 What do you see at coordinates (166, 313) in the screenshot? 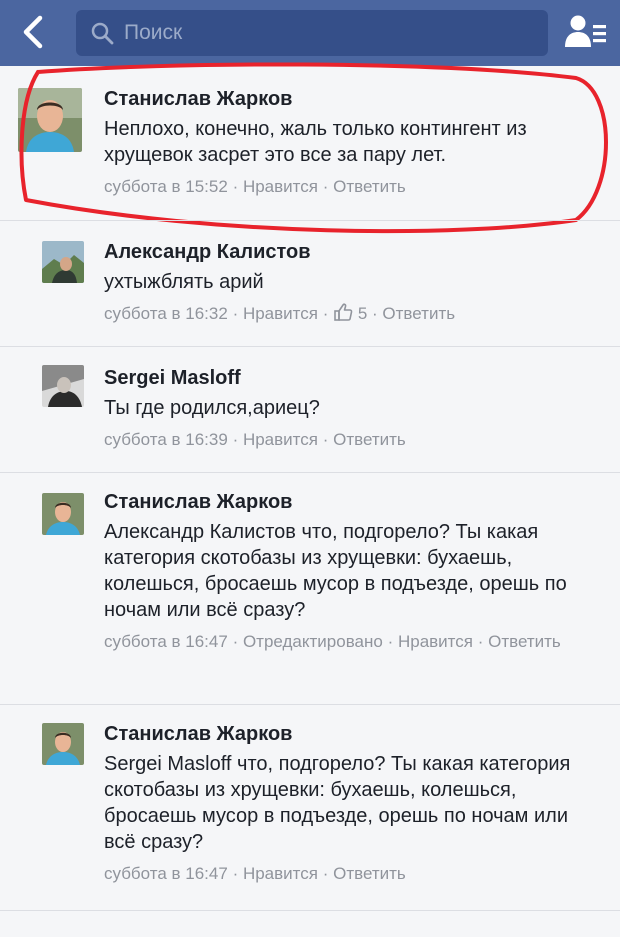
I see `comment-timestamp: суббота в 16:32` at bounding box center [166, 313].